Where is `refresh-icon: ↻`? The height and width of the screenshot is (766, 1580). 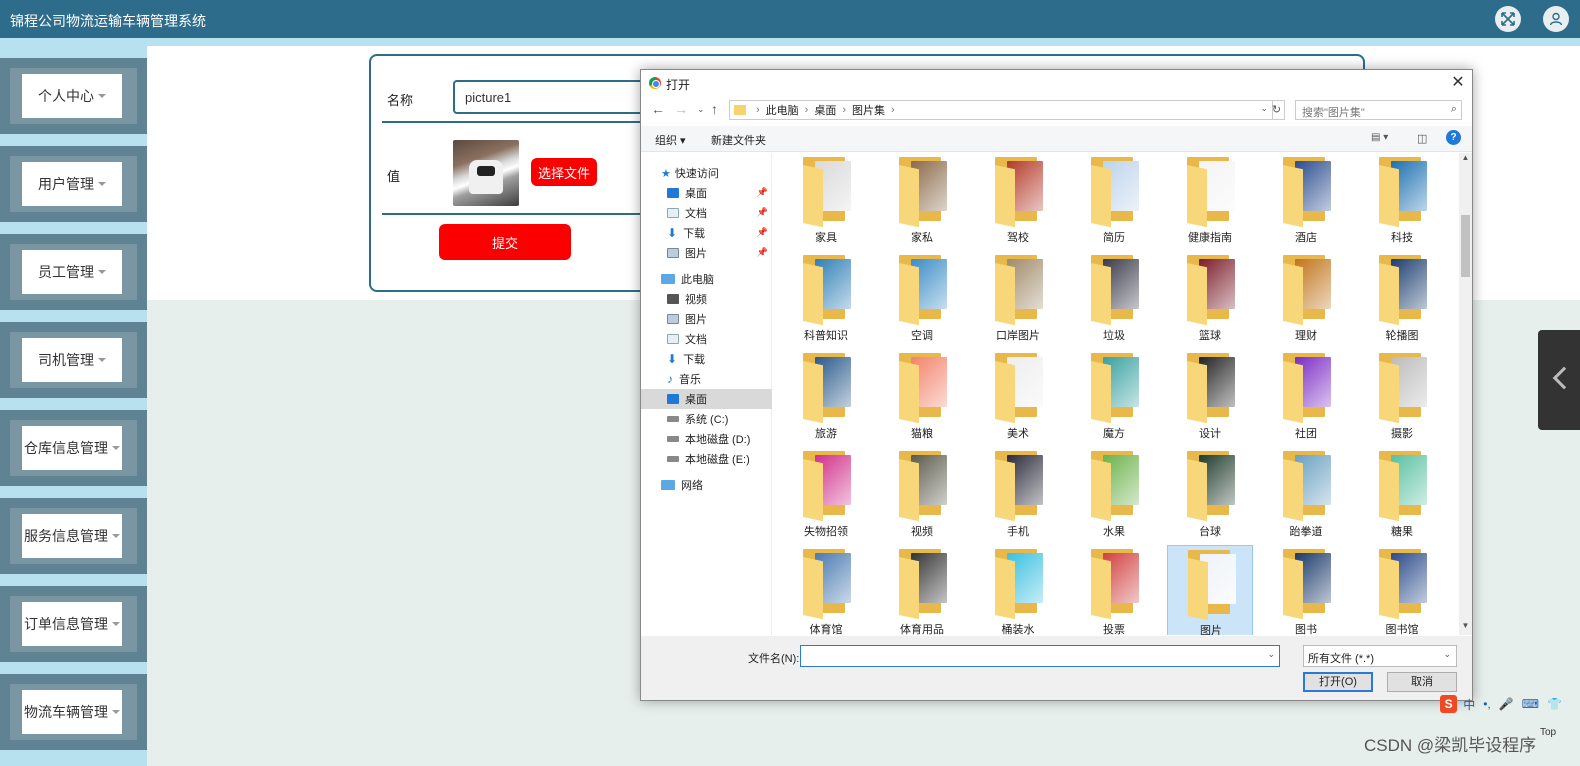 refresh-icon: ↻ is located at coordinates (1277, 110).